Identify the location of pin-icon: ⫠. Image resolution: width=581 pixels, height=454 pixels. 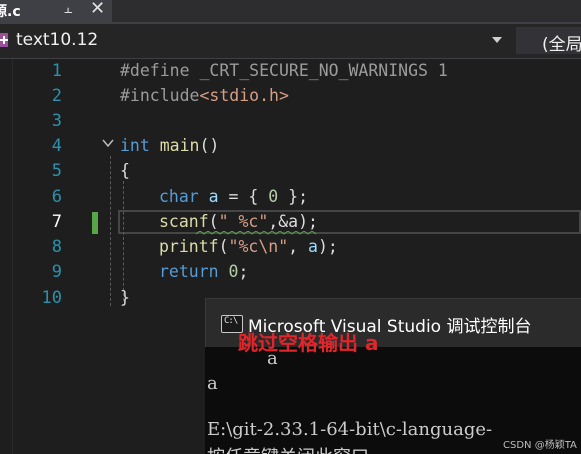
(68, 9).